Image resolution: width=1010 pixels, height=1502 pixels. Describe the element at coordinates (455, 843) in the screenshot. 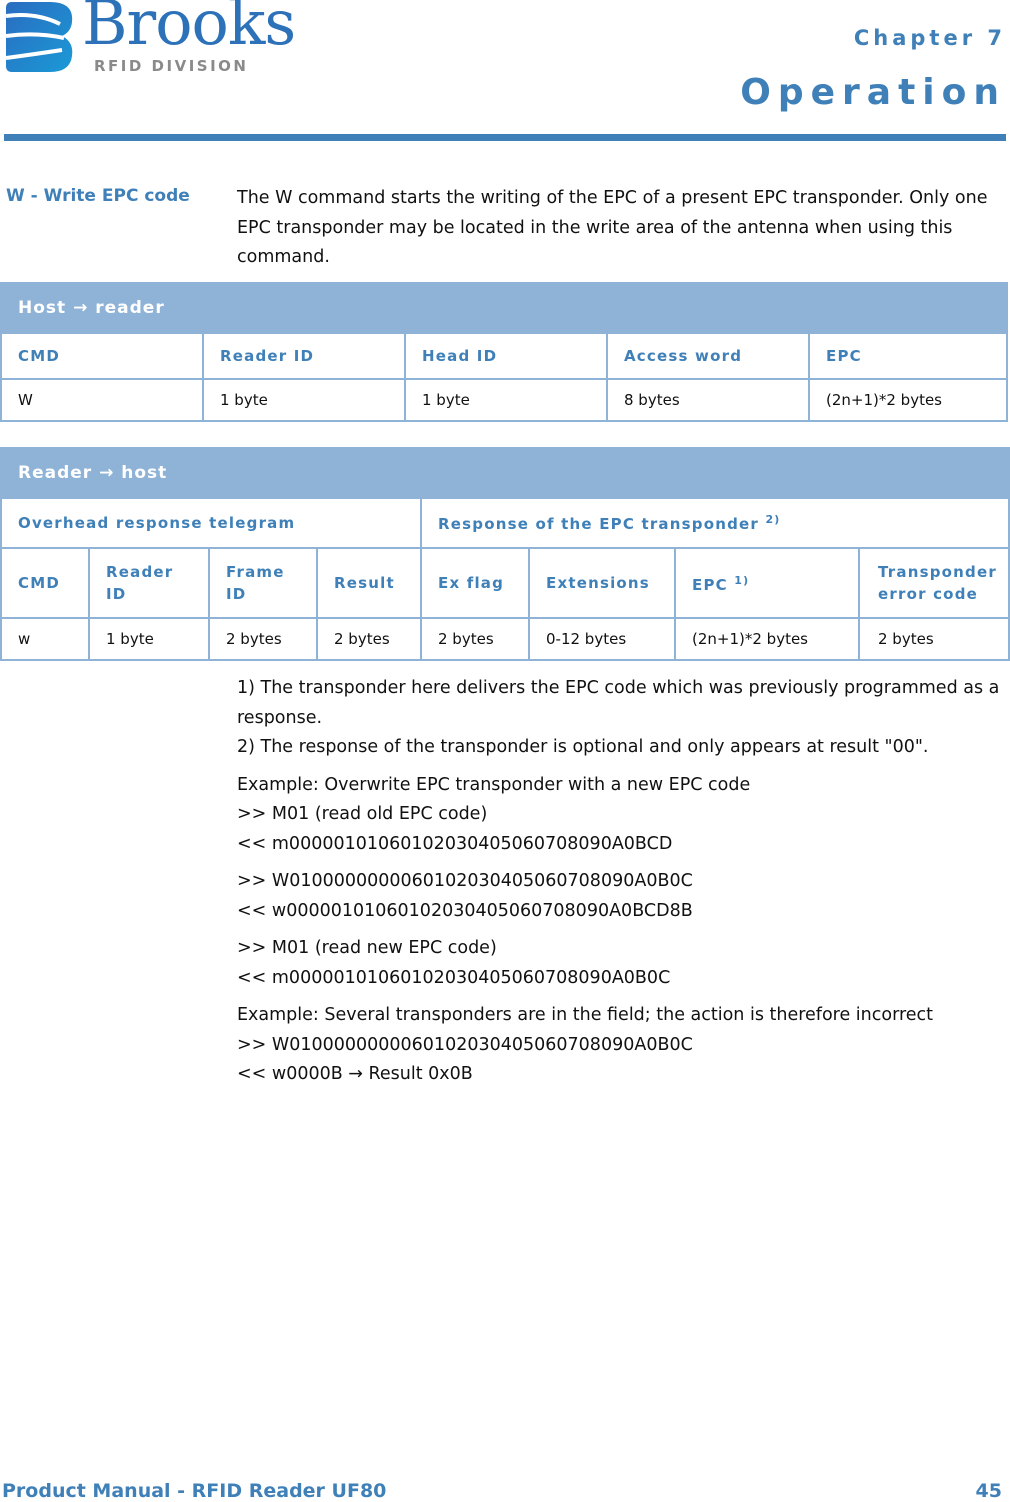

I see `response-line: << m00000101060102030405060708090A0BCD` at that location.